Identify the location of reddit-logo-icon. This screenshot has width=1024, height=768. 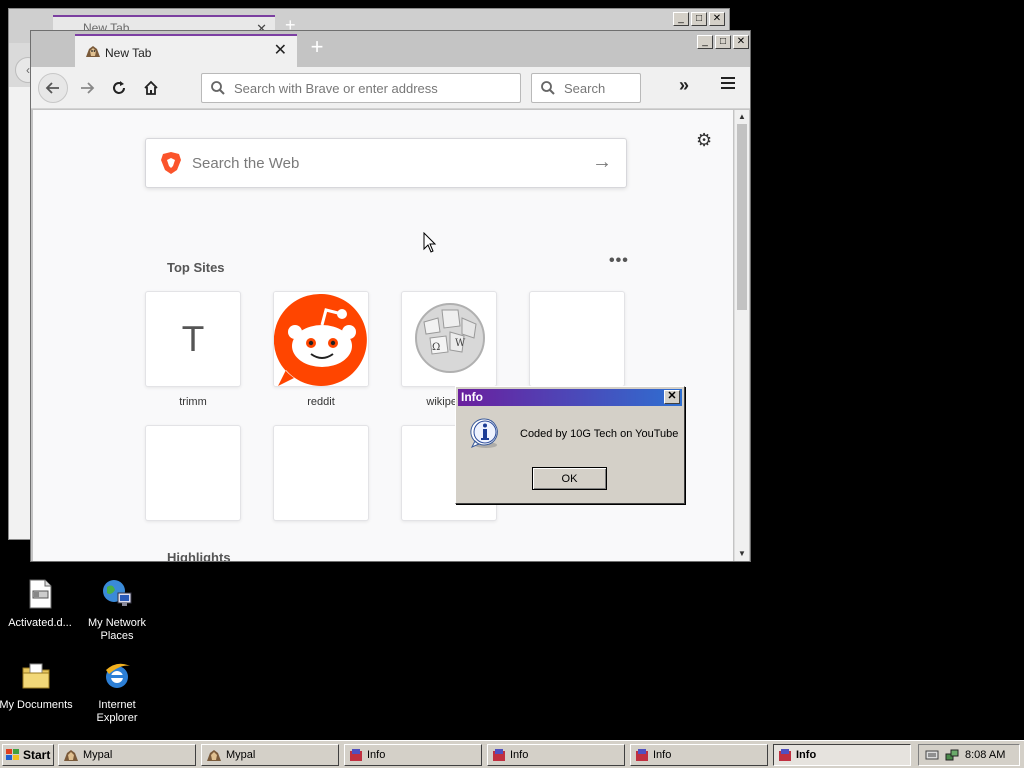
(321, 339).